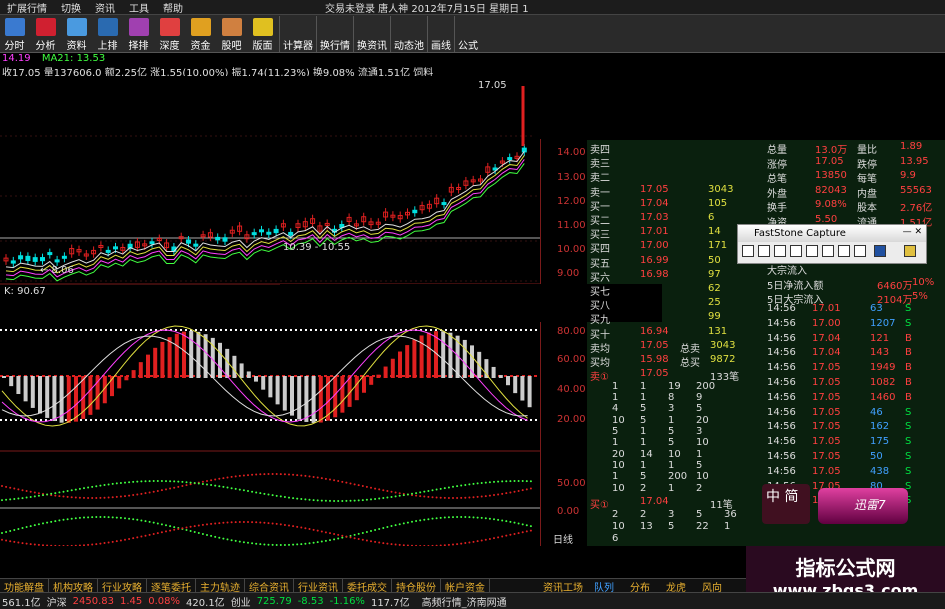 The image size is (945, 609). I want to click on toolbar-button-pool: 动态池, so click(408, 34).